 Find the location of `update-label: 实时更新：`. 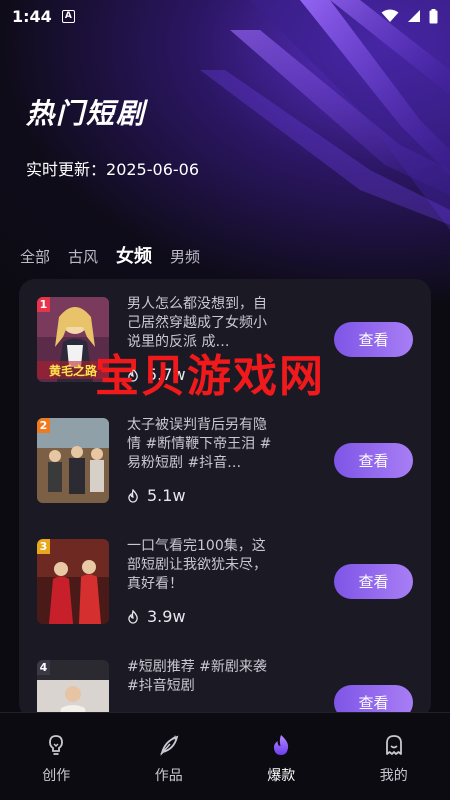

update-label: 实时更新： is located at coordinates (66, 169).